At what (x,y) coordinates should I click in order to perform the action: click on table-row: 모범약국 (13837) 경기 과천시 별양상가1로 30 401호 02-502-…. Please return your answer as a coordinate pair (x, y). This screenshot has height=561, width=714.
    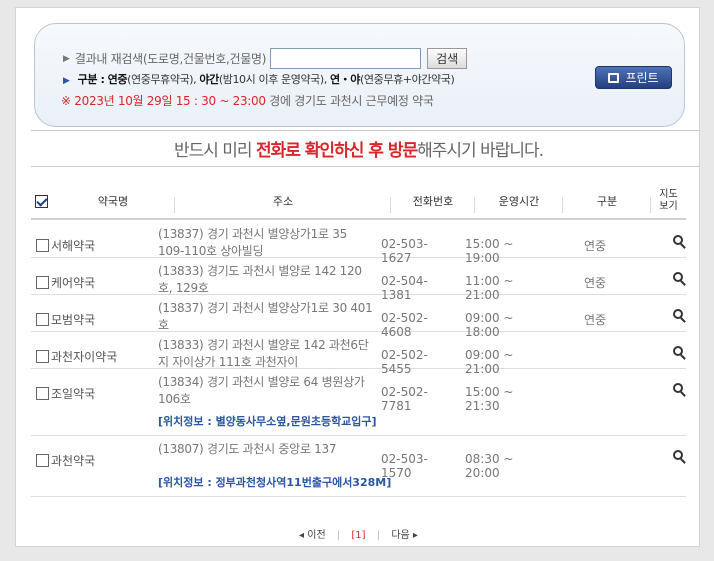
    Looking at the image, I should click on (358, 317).